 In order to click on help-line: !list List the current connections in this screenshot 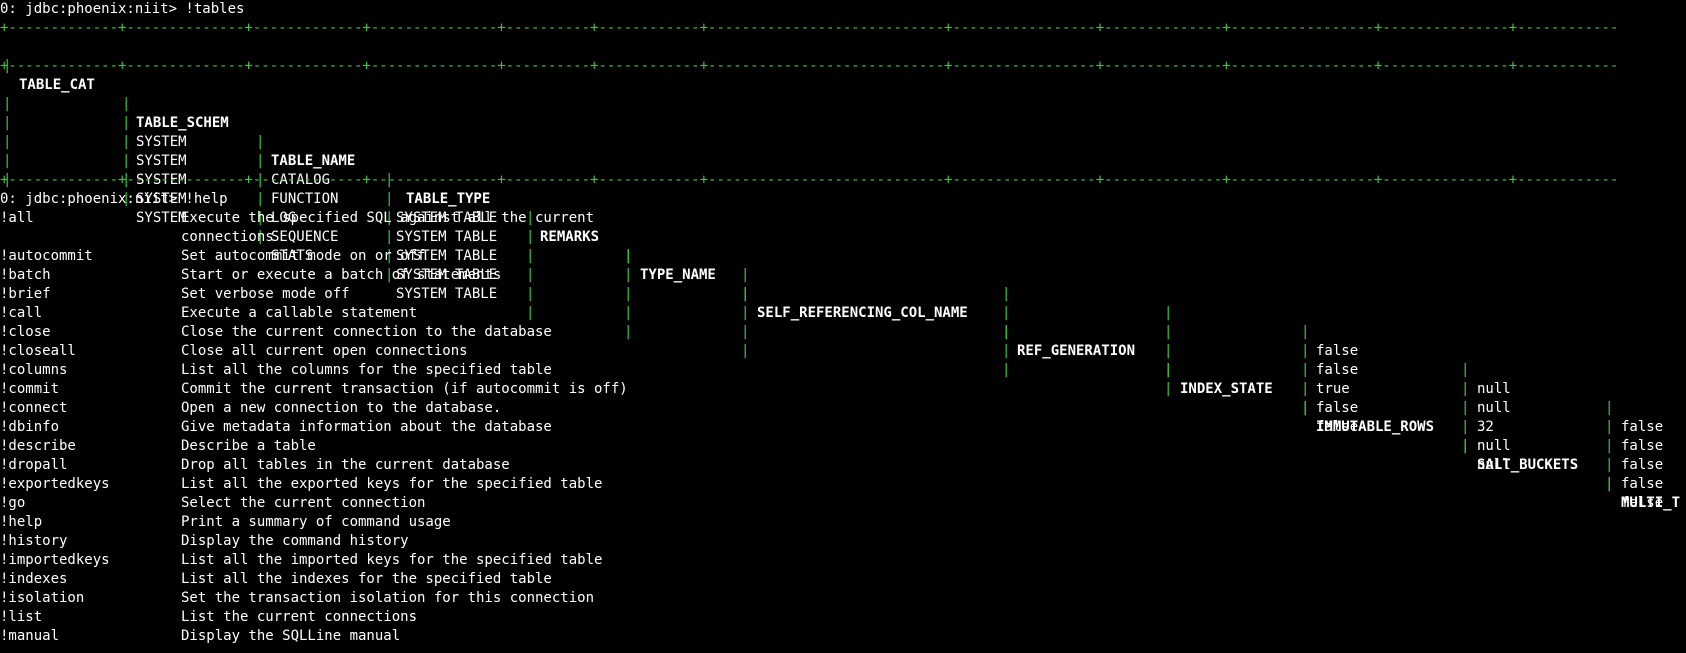, I will do `click(843, 617)`.